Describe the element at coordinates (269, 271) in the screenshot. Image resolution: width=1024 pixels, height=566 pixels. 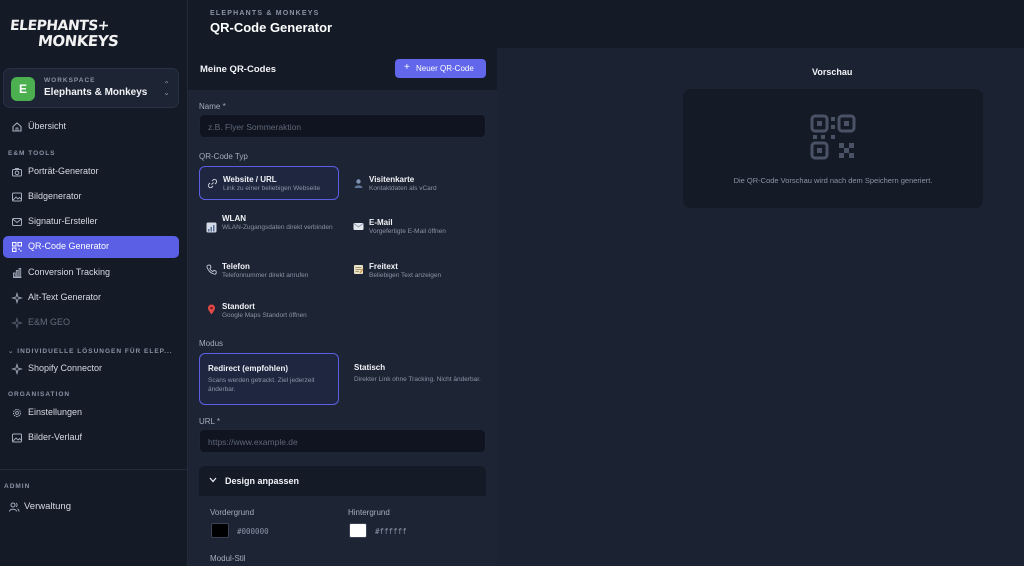
I see `type-option-phone: Telefon Telefonnummer direkt anrufen` at that location.